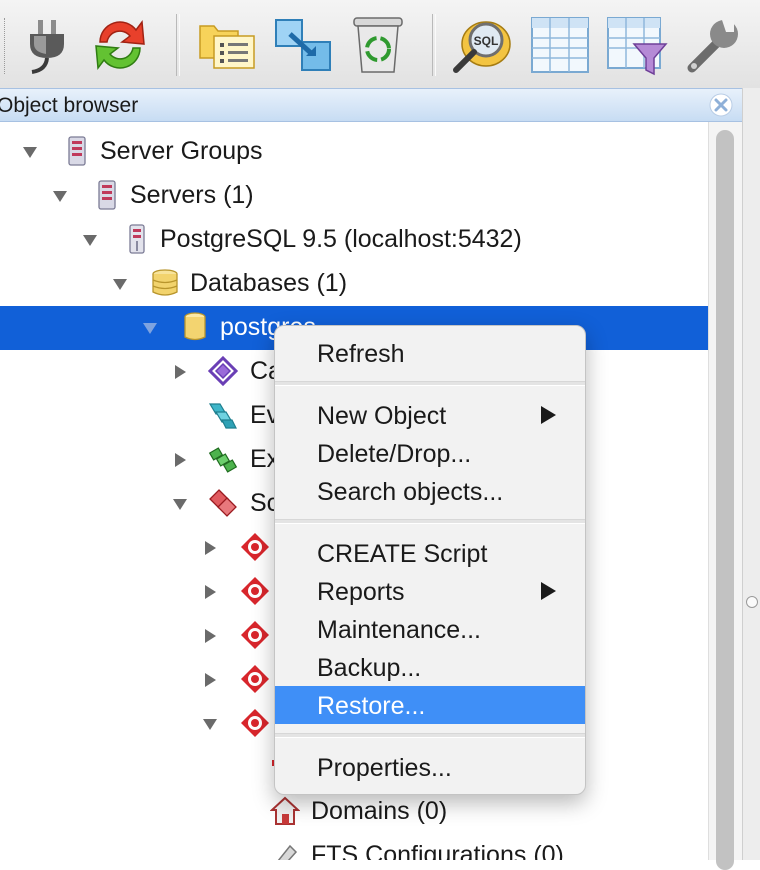 This screenshot has width=760, height=870. What do you see at coordinates (165, 282) in the screenshot?
I see `databases-icon` at bounding box center [165, 282].